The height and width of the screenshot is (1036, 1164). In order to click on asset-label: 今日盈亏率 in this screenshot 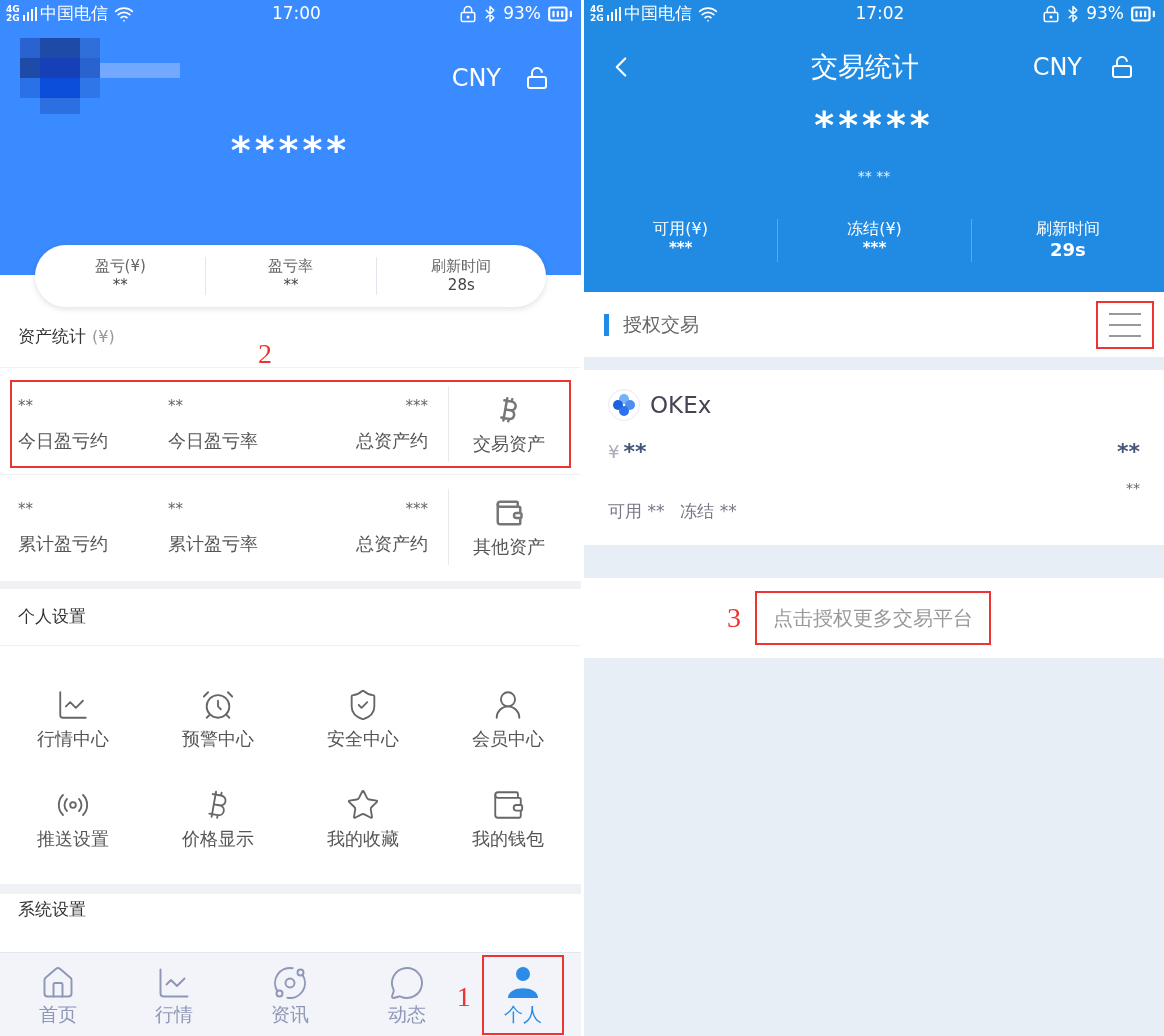, I will do `click(213, 440)`.